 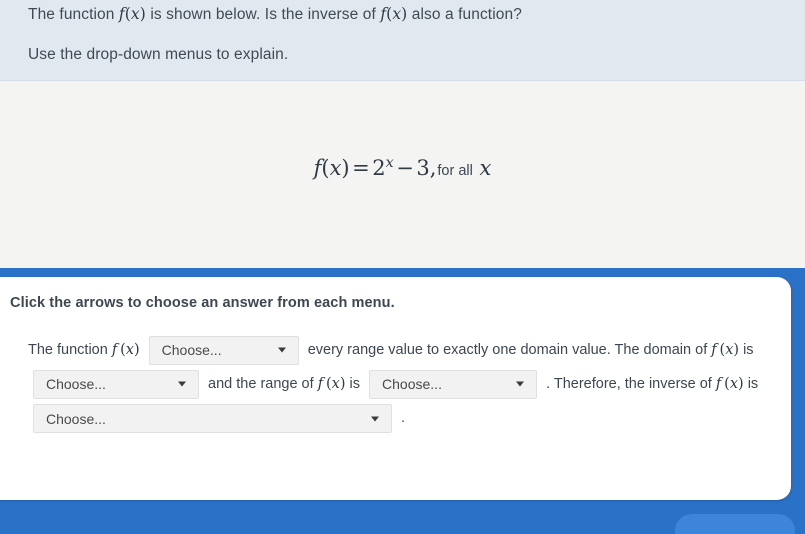 What do you see at coordinates (73, 14) in the screenshot?
I see `question-text-1: The function` at bounding box center [73, 14].